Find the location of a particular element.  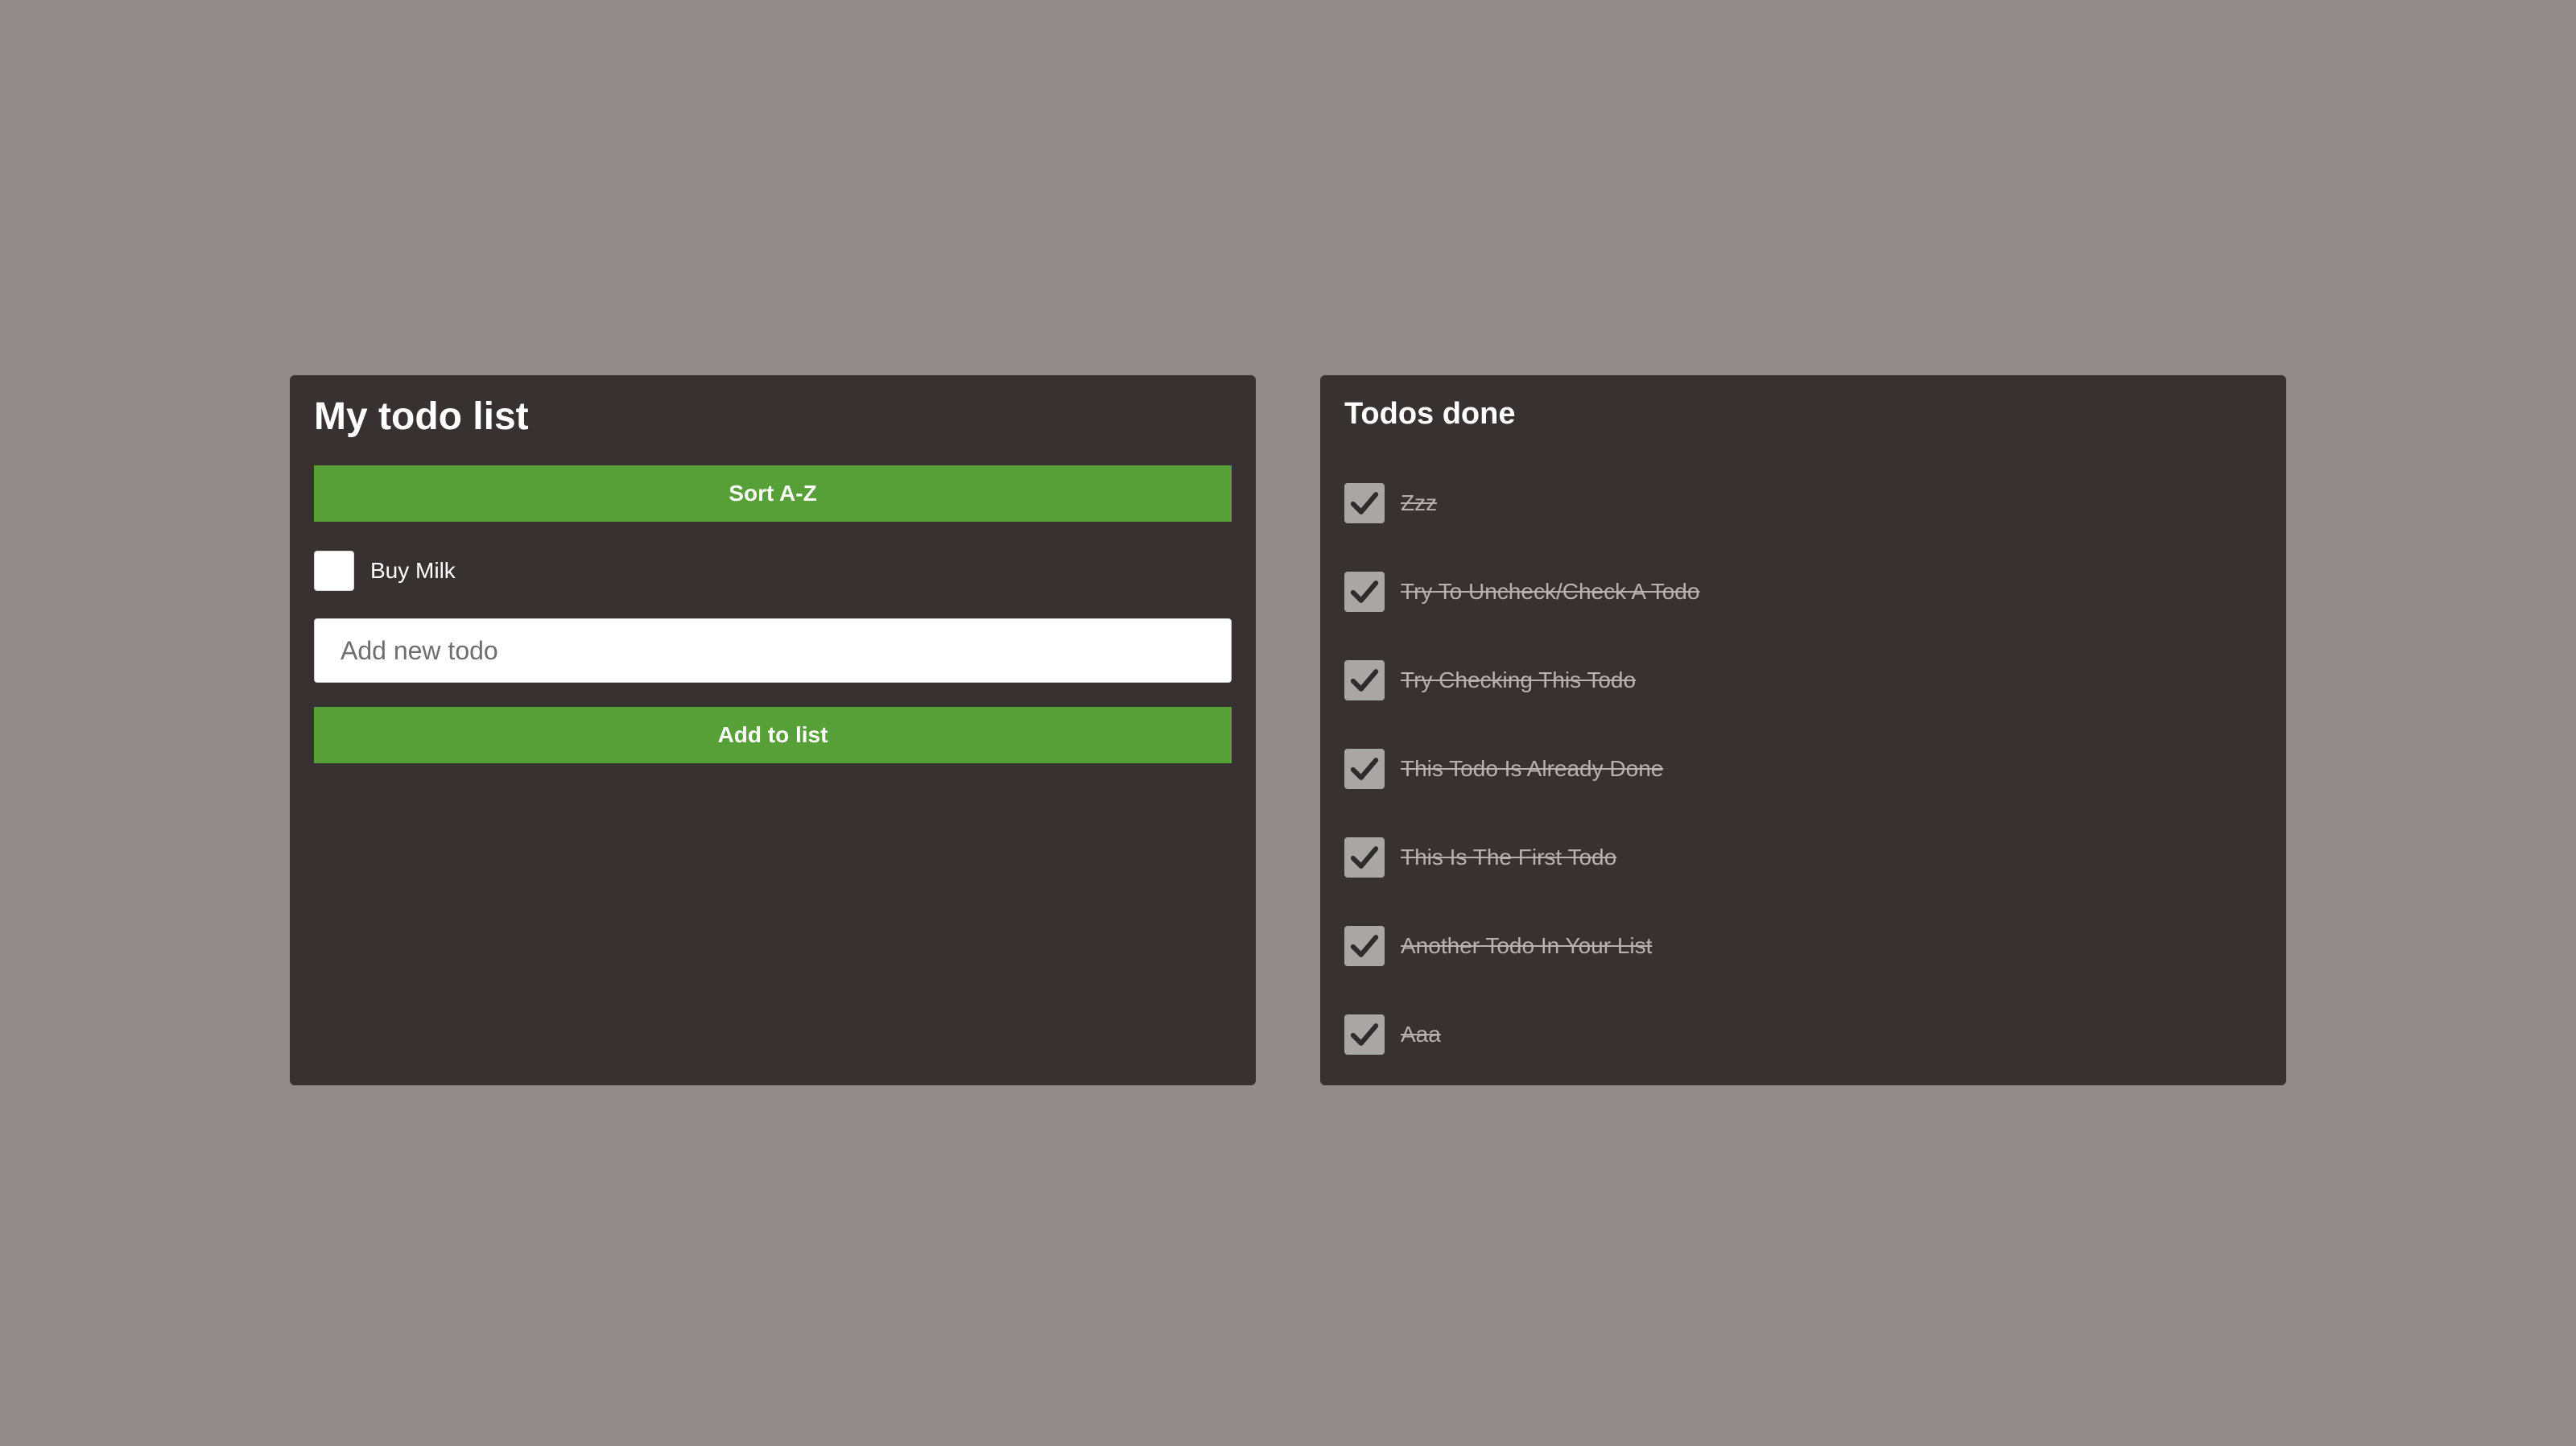

done-todo-label: Aaa is located at coordinates (1421, 1034).